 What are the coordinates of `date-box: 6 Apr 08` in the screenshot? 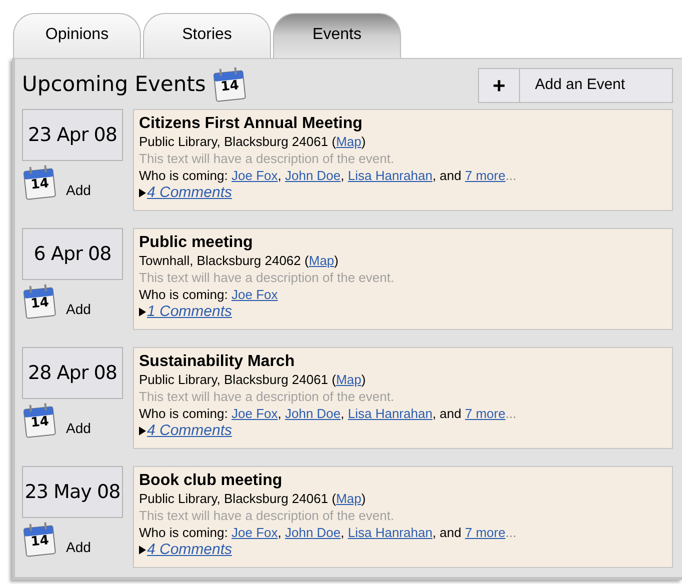 It's located at (72, 254).